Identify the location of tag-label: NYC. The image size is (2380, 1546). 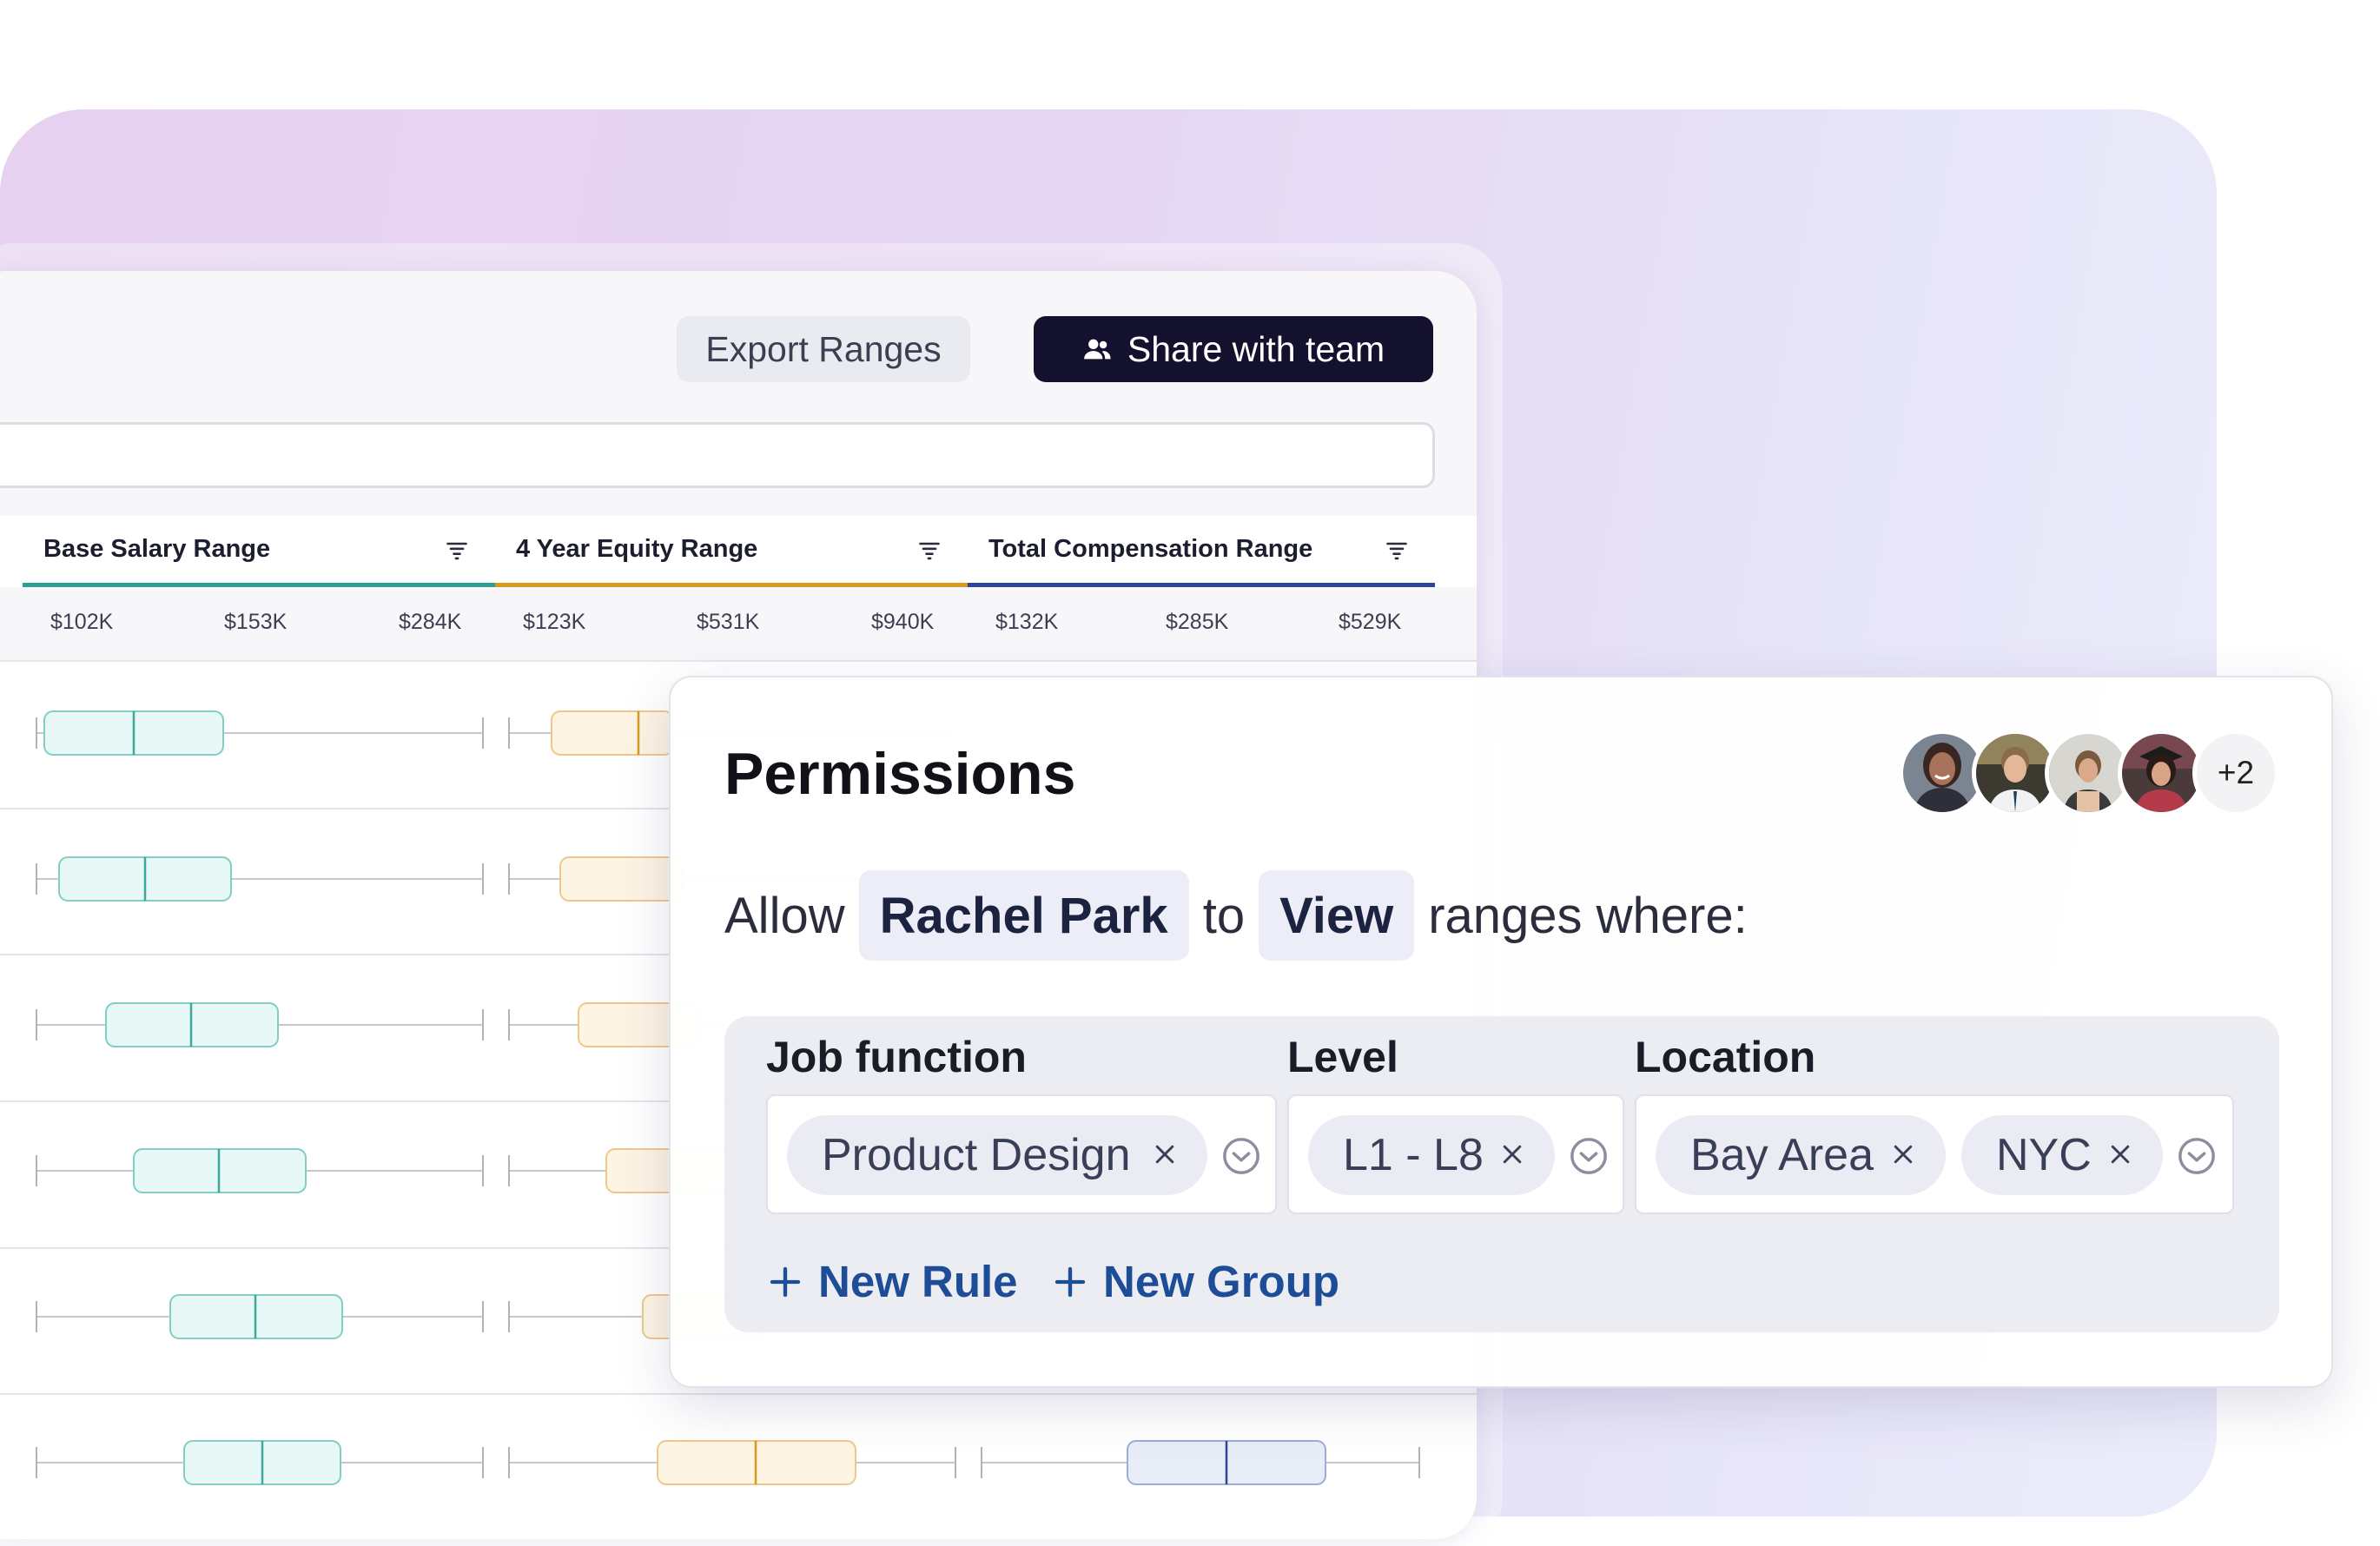
(2044, 1155).